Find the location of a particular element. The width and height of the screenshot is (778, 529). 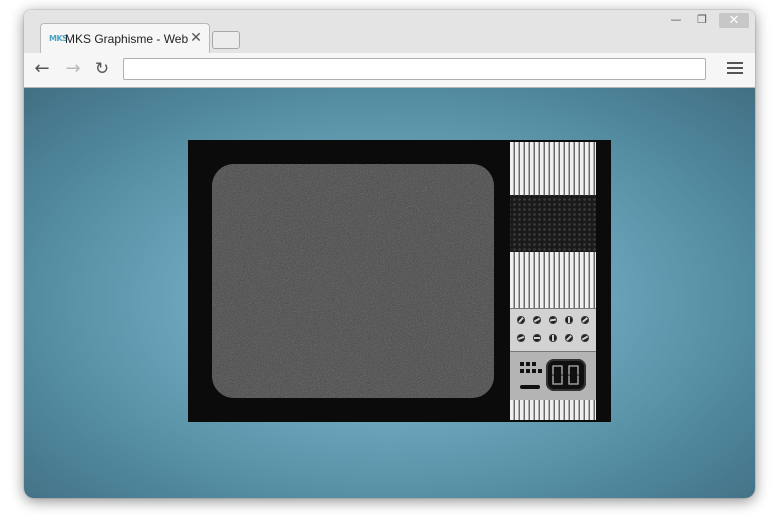

reload-icon: ↻ is located at coordinates (102, 69).